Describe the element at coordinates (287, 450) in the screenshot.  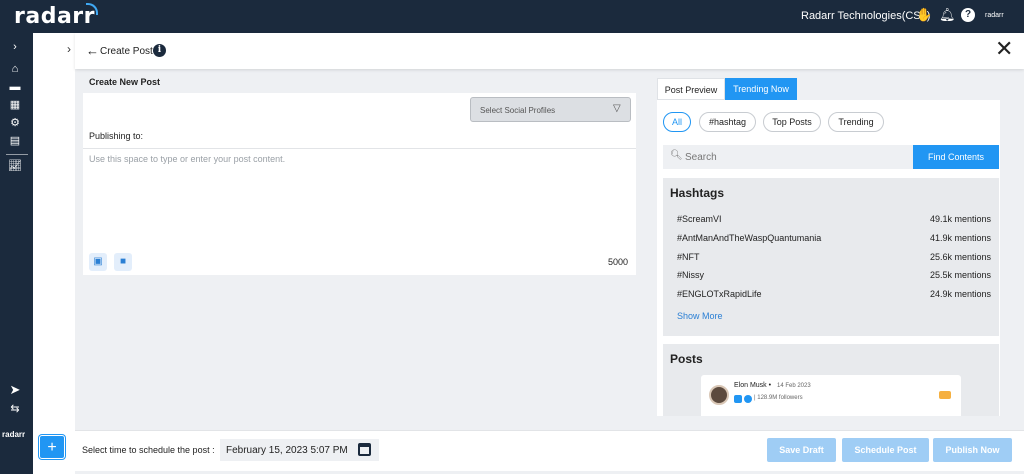
I see `schedule-date-value: February 15, 2023 5:07 PM` at that location.